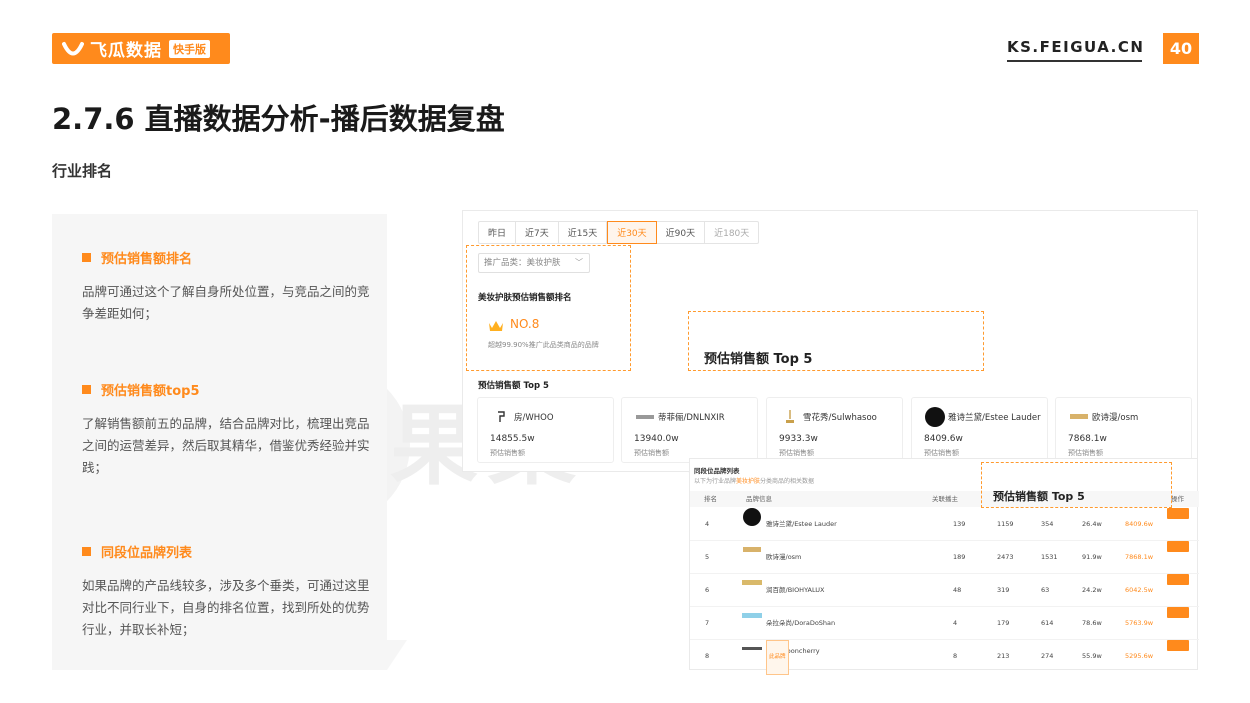  What do you see at coordinates (147, 553) in the screenshot?
I see `section-heading: 同段位品牌列表` at bounding box center [147, 553].